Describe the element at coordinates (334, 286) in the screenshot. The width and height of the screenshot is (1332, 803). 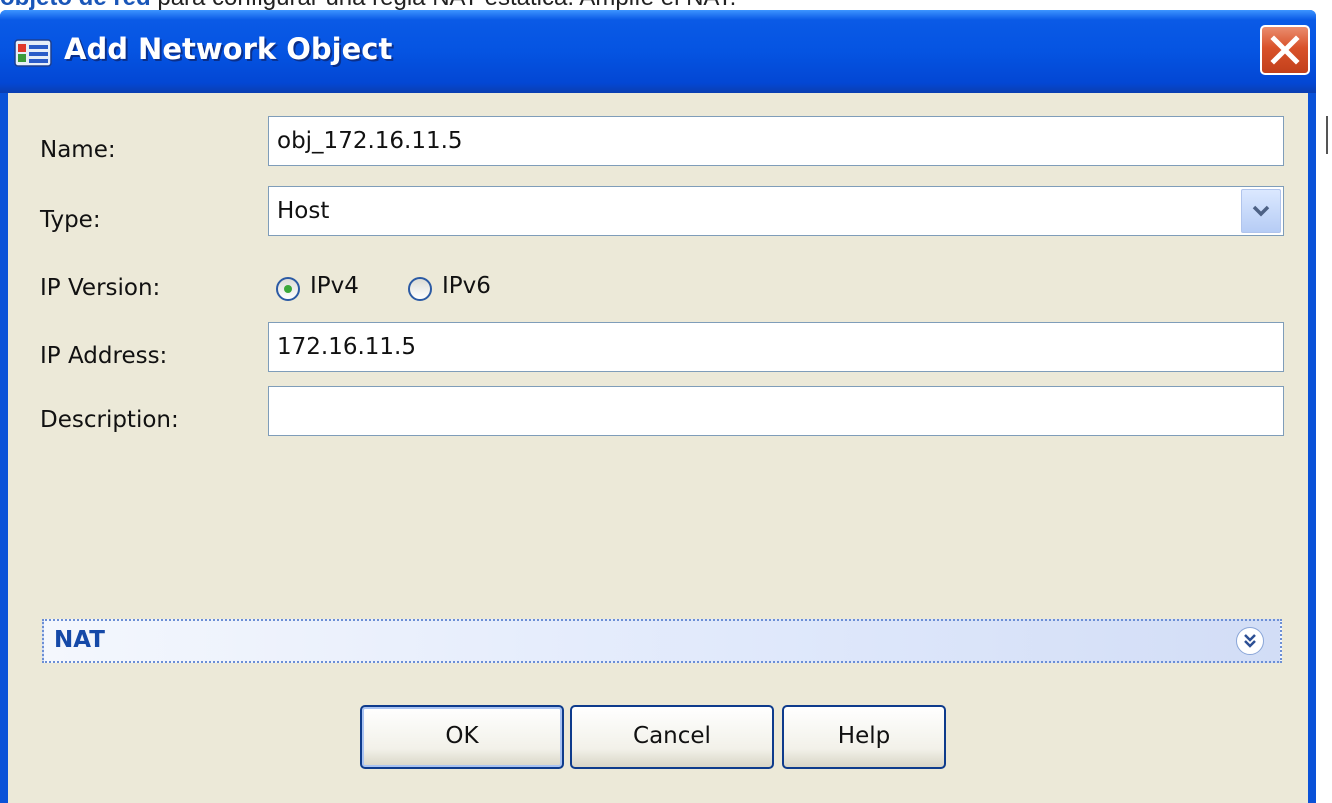
I see `ipv4-radio-label: IPv4` at that location.